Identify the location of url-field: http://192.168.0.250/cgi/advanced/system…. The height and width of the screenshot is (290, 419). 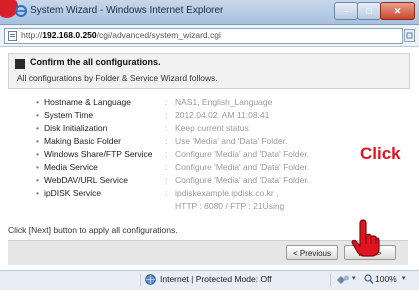
(203, 36).